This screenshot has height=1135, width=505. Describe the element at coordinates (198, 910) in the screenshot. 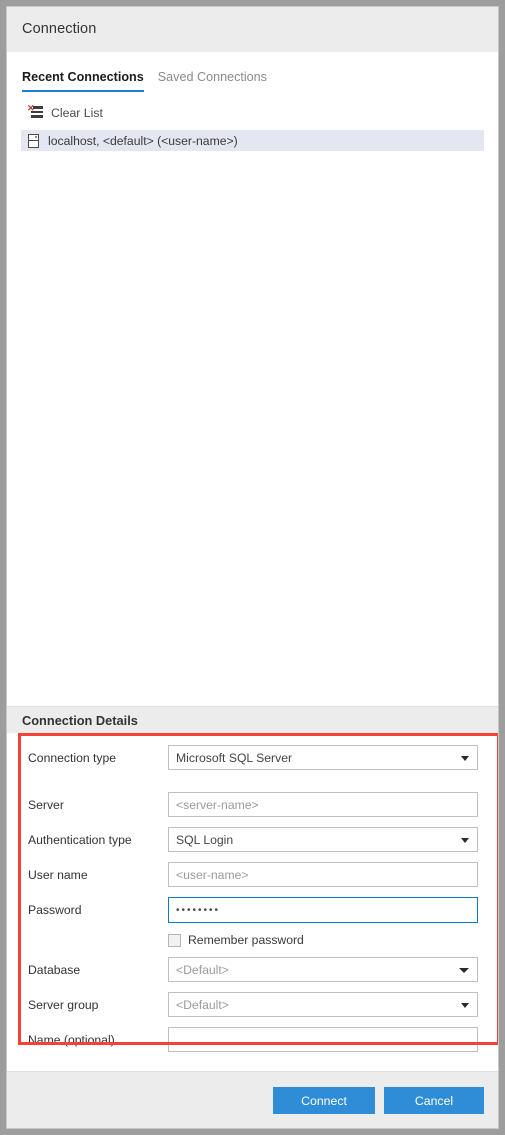

I see `password-value: ••••••••` at that location.